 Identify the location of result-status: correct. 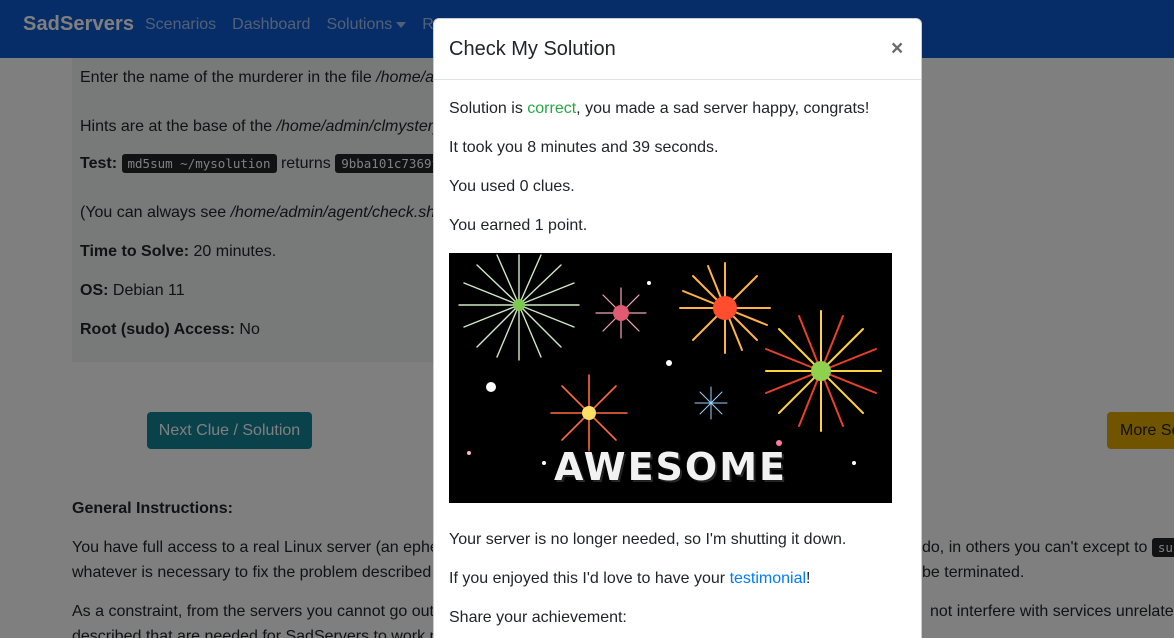
(552, 108).